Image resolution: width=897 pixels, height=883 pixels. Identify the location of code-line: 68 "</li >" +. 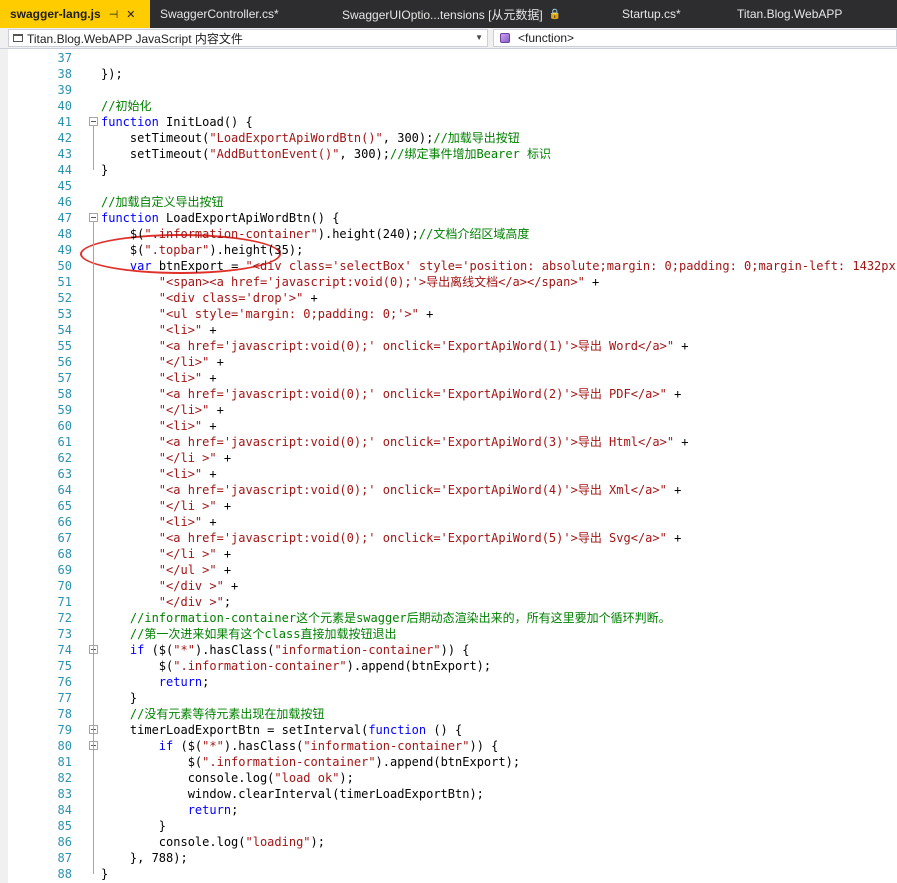
(452, 554).